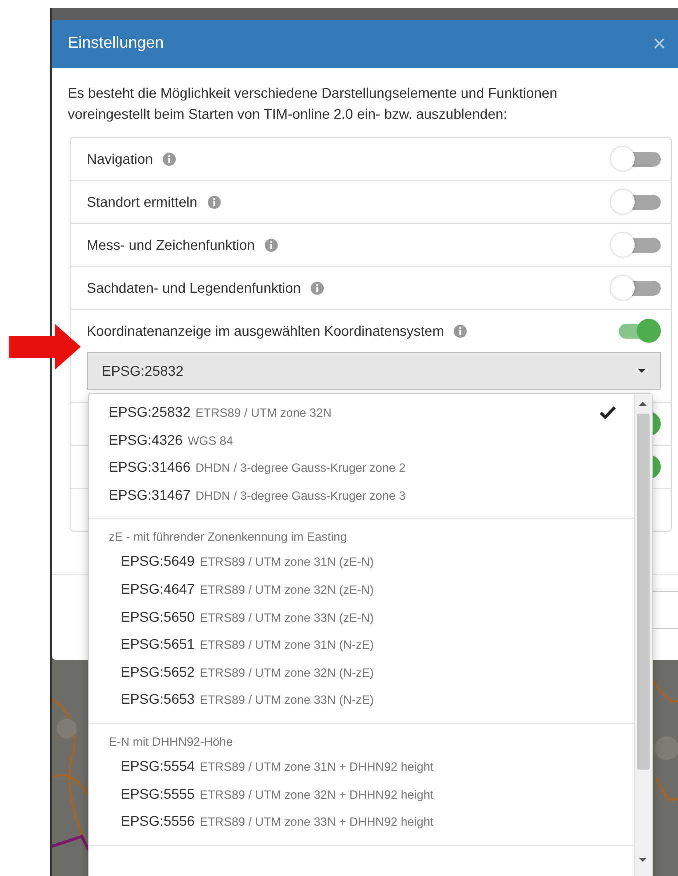 The image size is (678, 876). Describe the element at coordinates (361, 590) in the screenshot. I see `crs-option: EPSG:4647 ETRS89 / UTM zone 32N (zE-N)` at that location.